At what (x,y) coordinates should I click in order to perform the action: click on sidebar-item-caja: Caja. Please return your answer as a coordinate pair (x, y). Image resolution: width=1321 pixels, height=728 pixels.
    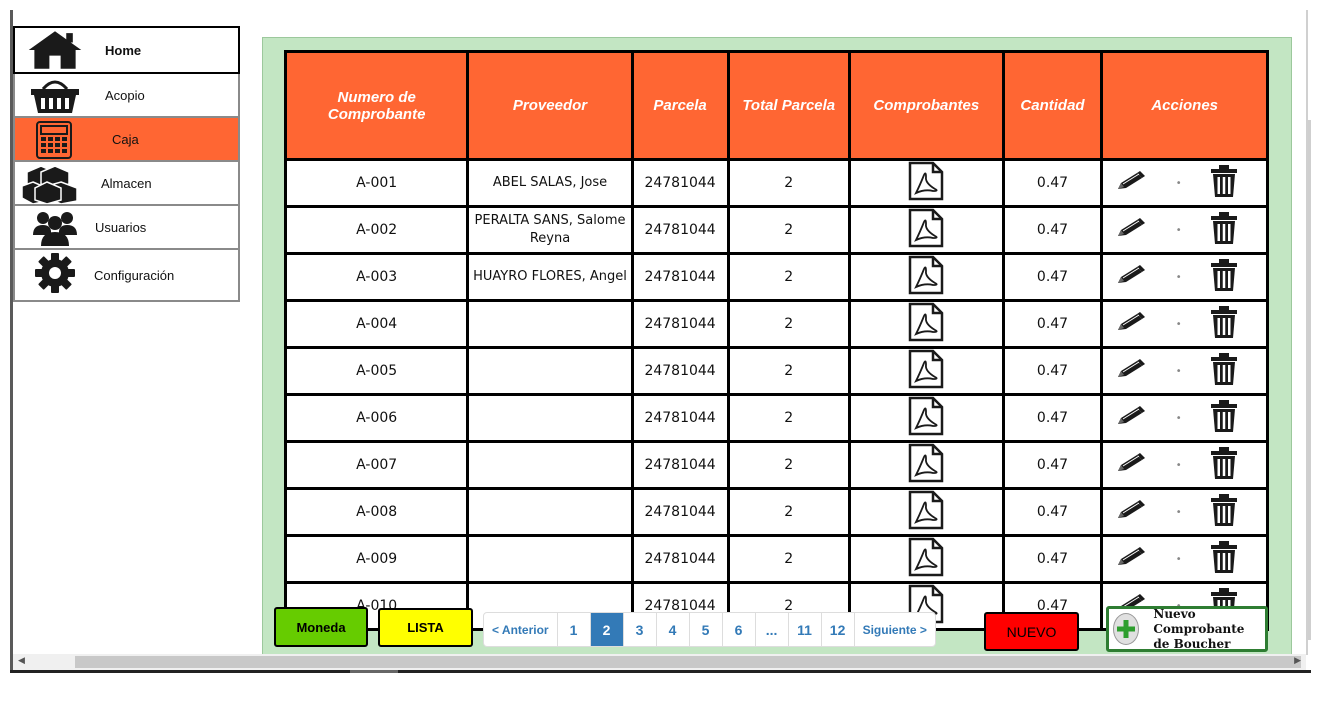
    Looking at the image, I should click on (126, 140).